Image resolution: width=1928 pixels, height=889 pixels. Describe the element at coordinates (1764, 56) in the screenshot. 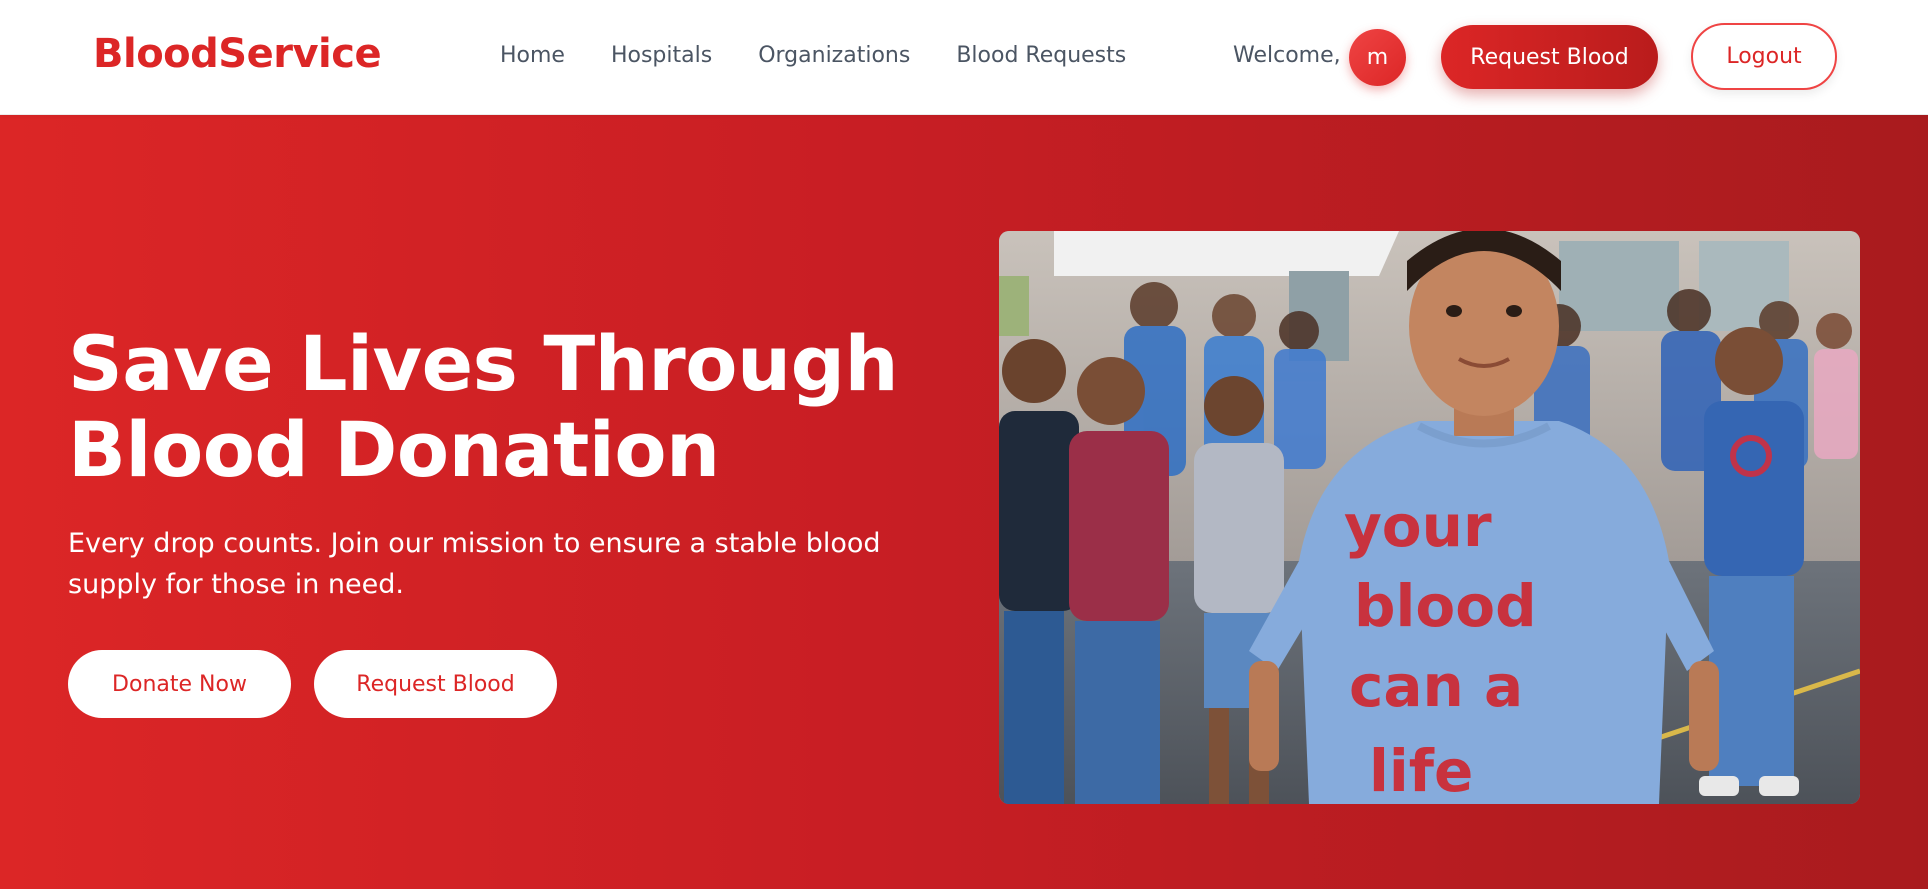

I see `logout-button: Logout` at that location.